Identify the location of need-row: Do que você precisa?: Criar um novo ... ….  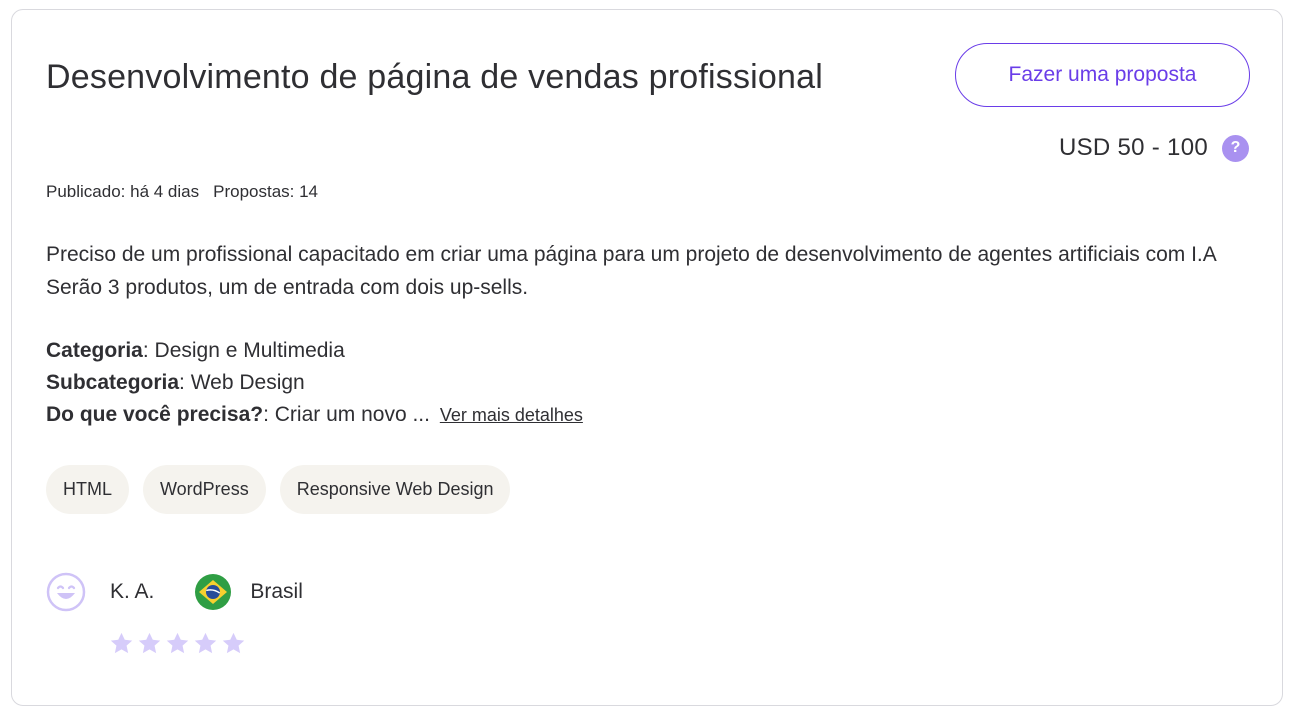
(314, 415).